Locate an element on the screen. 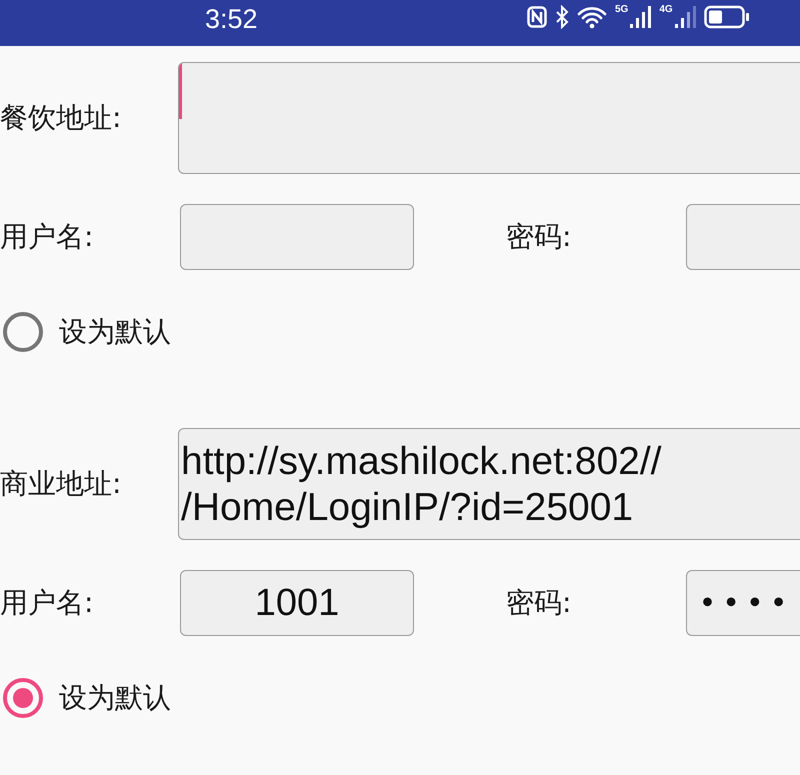 This screenshot has width=800, height=775. address-field is located at coordinates (489, 118).